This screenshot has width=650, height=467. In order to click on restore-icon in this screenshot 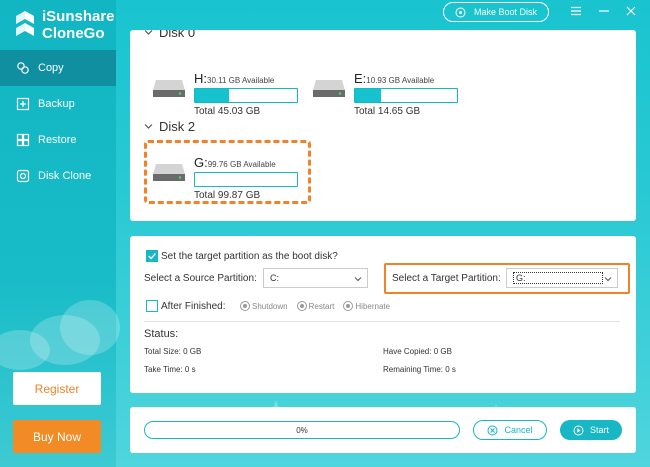, I will do `click(23, 140)`.